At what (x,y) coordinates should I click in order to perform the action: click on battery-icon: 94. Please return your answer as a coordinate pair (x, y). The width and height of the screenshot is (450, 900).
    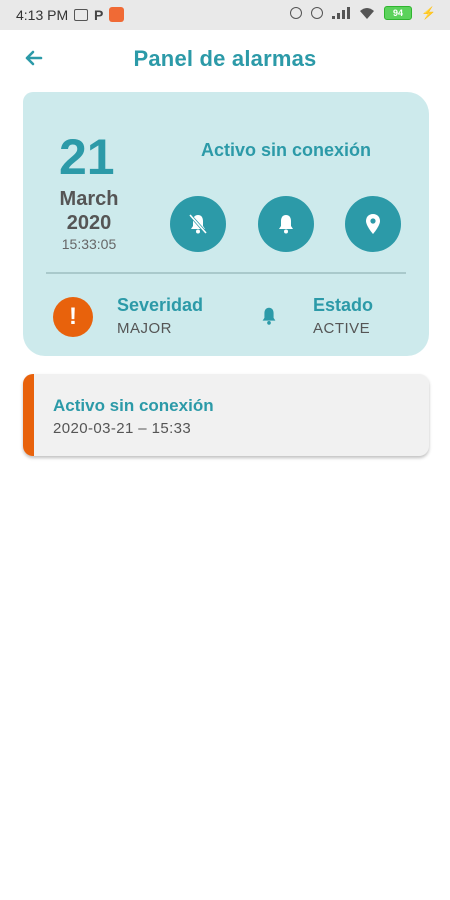
    Looking at the image, I should click on (398, 13).